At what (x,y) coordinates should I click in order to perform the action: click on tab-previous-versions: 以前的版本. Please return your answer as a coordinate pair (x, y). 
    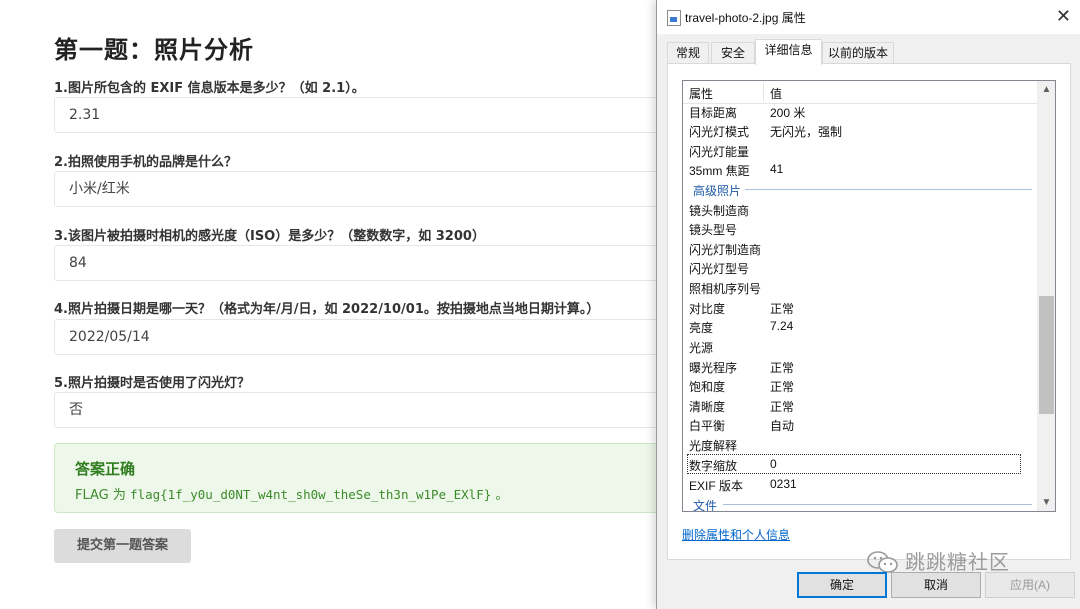
    Looking at the image, I should click on (858, 53).